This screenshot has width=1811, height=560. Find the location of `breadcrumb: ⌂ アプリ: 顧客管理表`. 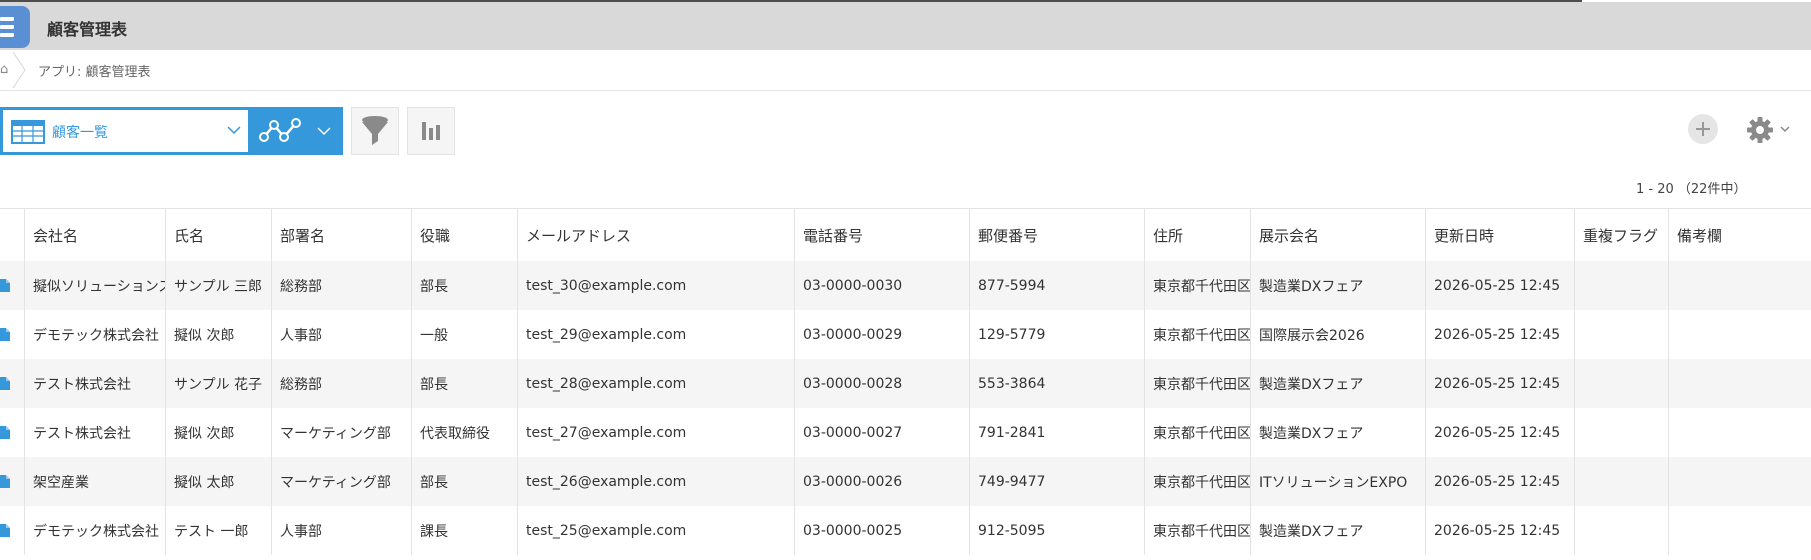

breadcrumb: ⌂ アプリ: 顧客管理表 is located at coordinates (905, 70).